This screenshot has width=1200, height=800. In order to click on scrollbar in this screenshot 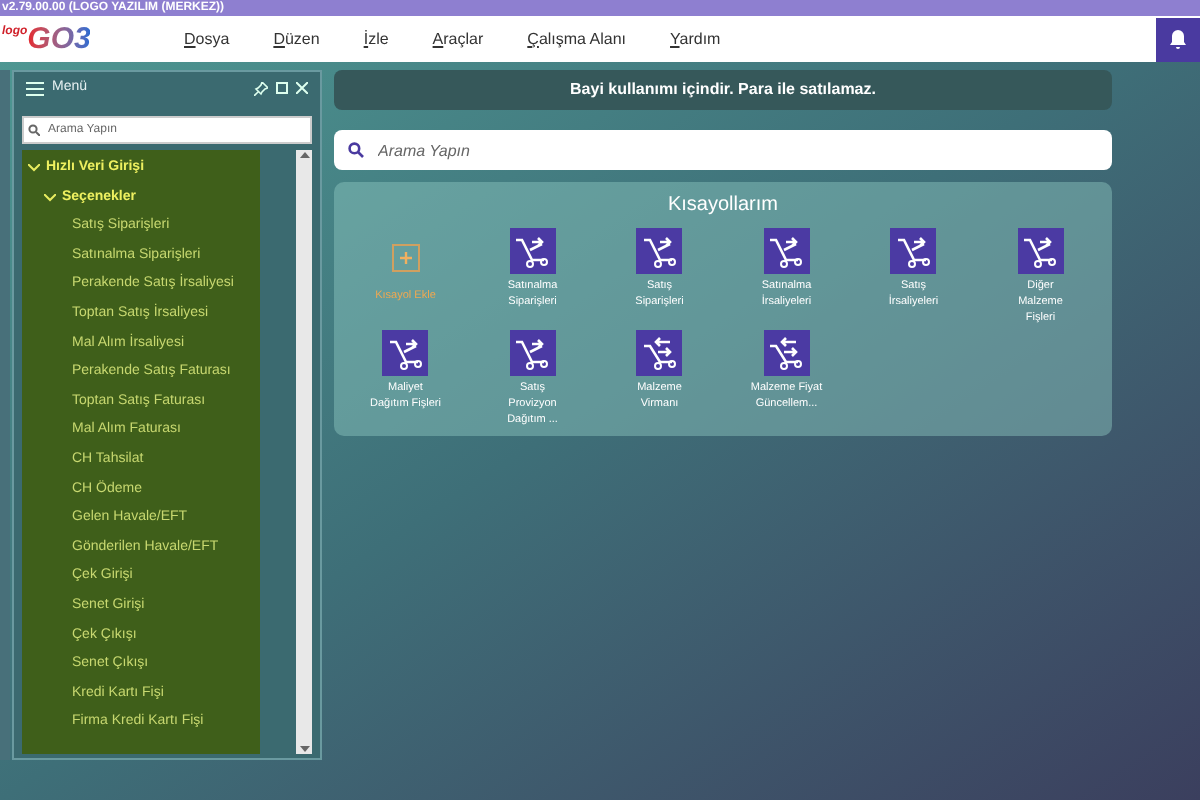, I will do `click(304, 452)`.